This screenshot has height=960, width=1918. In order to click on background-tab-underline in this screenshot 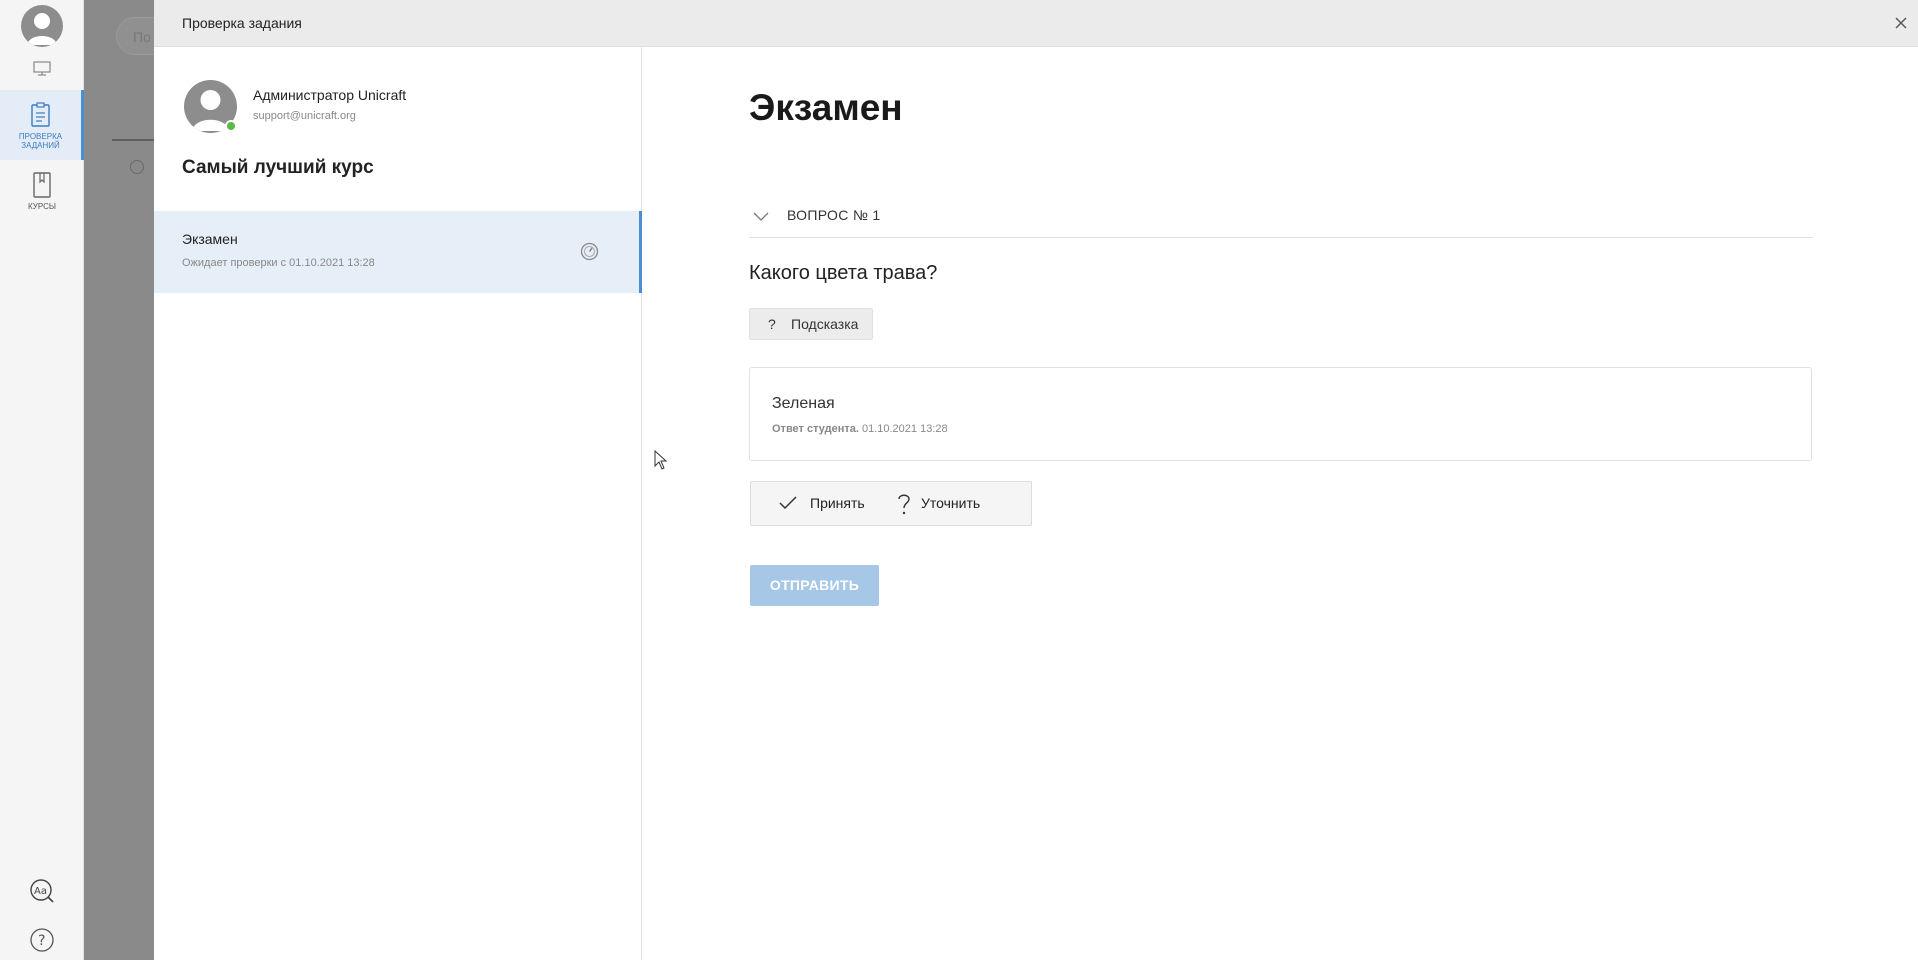, I will do `click(133, 140)`.